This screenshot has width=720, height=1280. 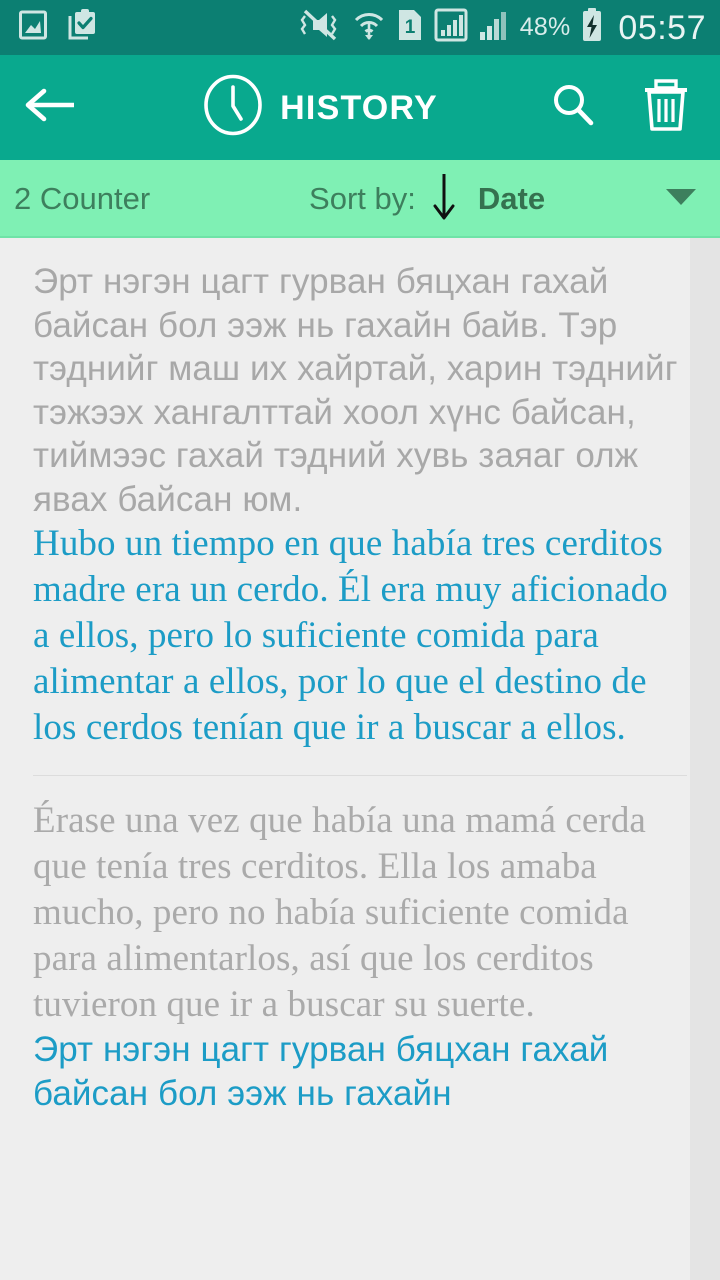 What do you see at coordinates (427, 198) in the screenshot?
I see `sort-control: Sort by: Date` at bounding box center [427, 198].